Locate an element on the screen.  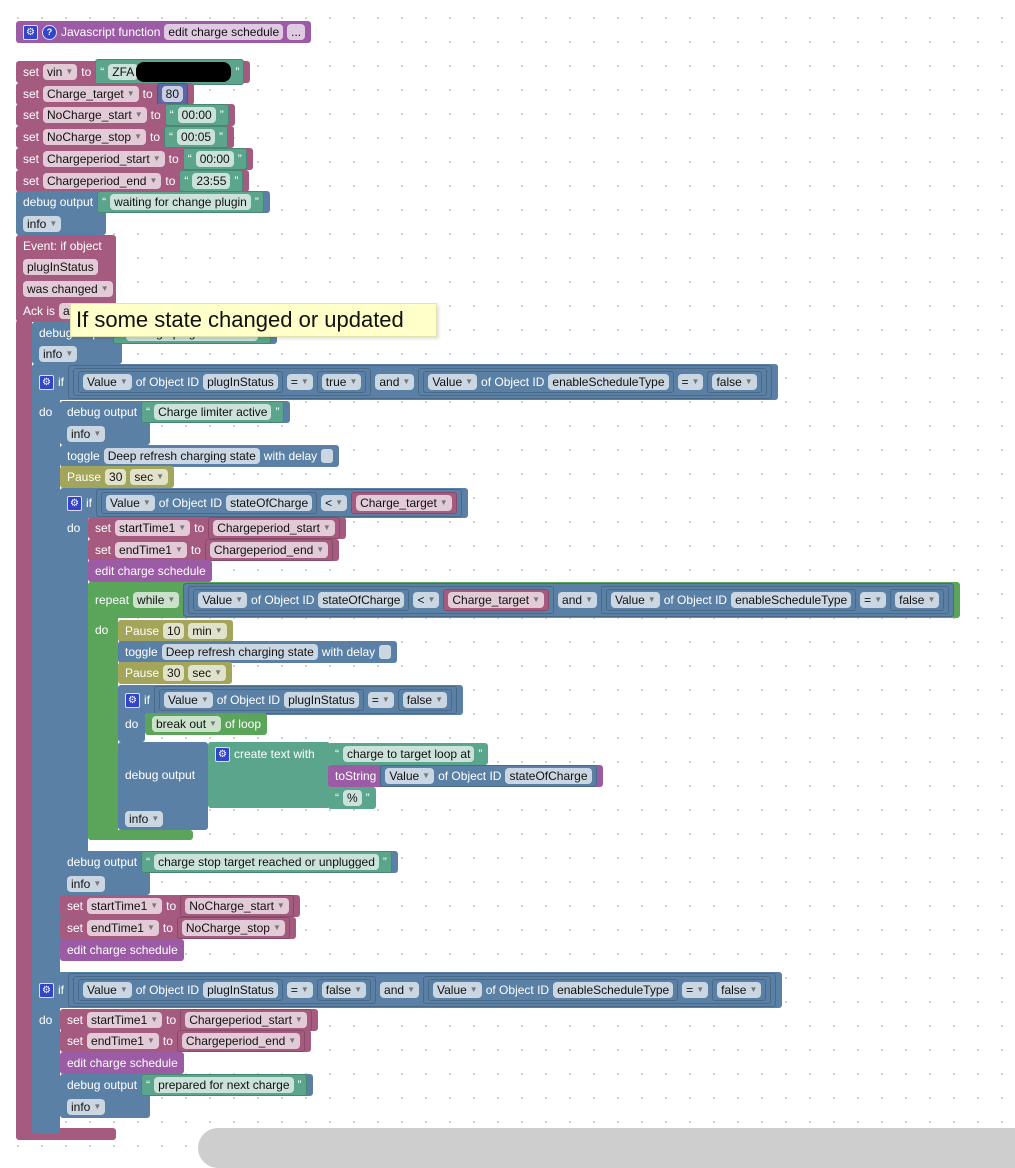
field-enablescheduletype: enableScheduleType is located at coordinates (613, 990).